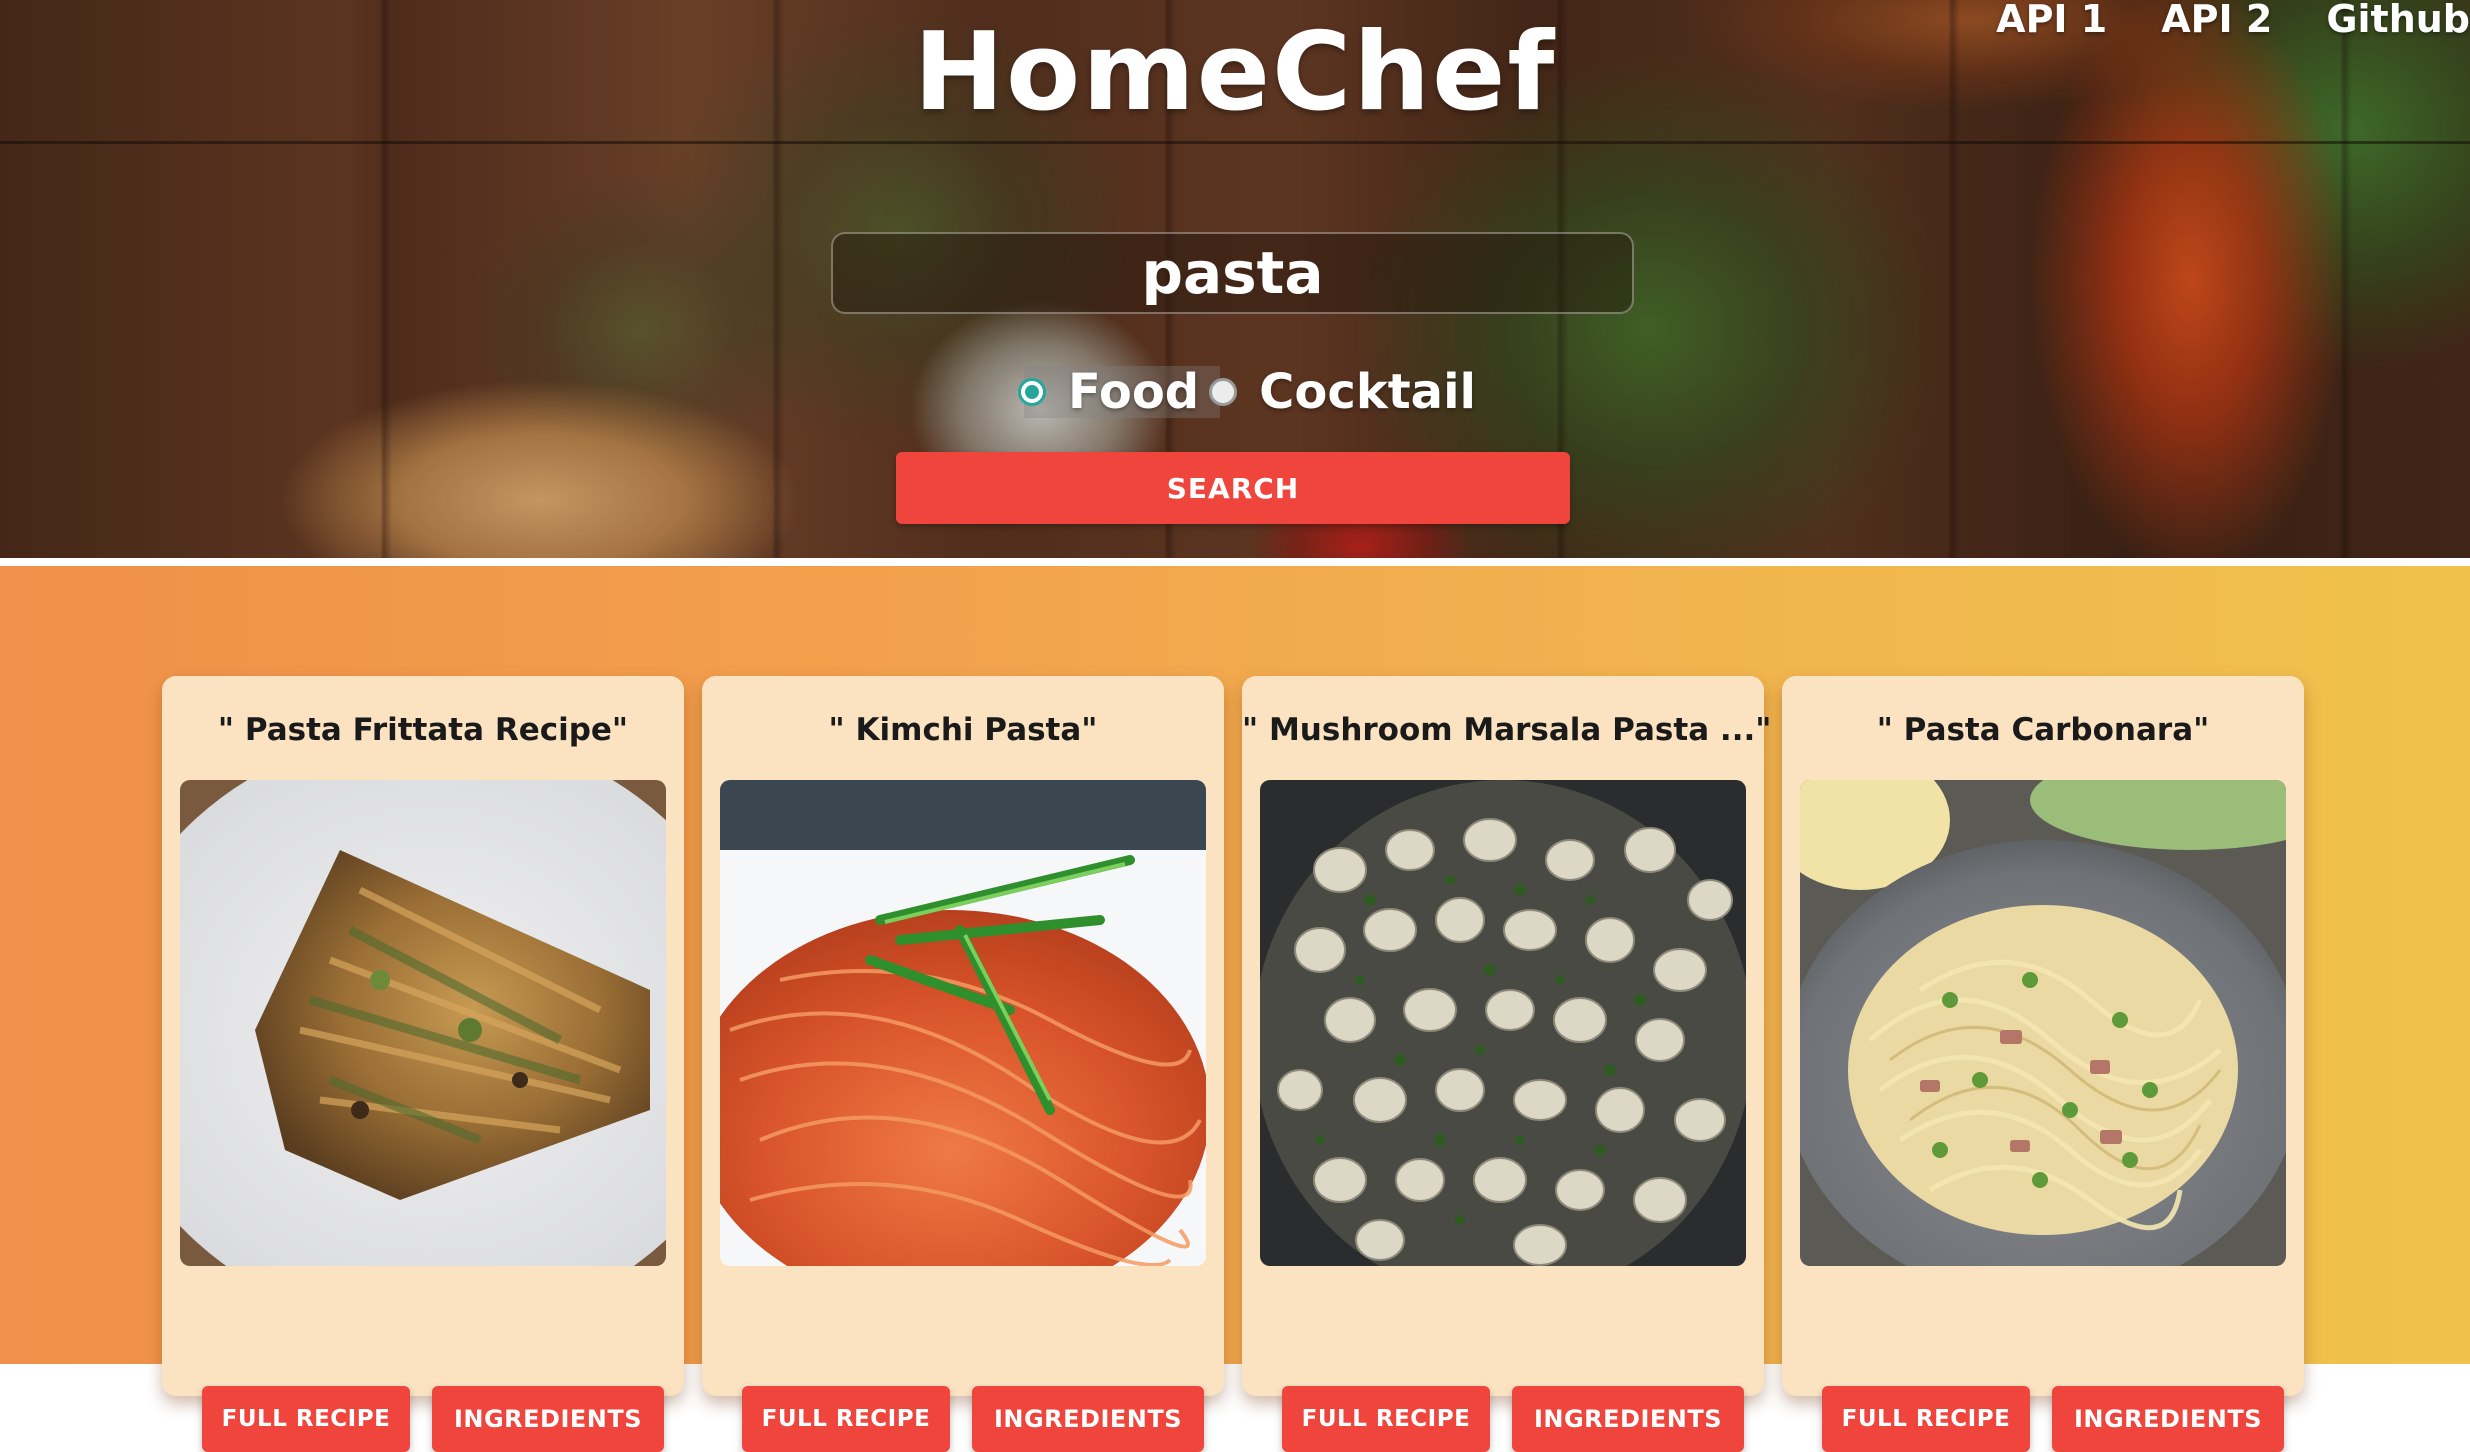 The height and width of the screenshot is (1452, 2470). What do you see at coordinates (2043, 730) in the screenshot?
I see `recipe-title: " Pasta Carbonara"` at bounding box center [2043, 730].